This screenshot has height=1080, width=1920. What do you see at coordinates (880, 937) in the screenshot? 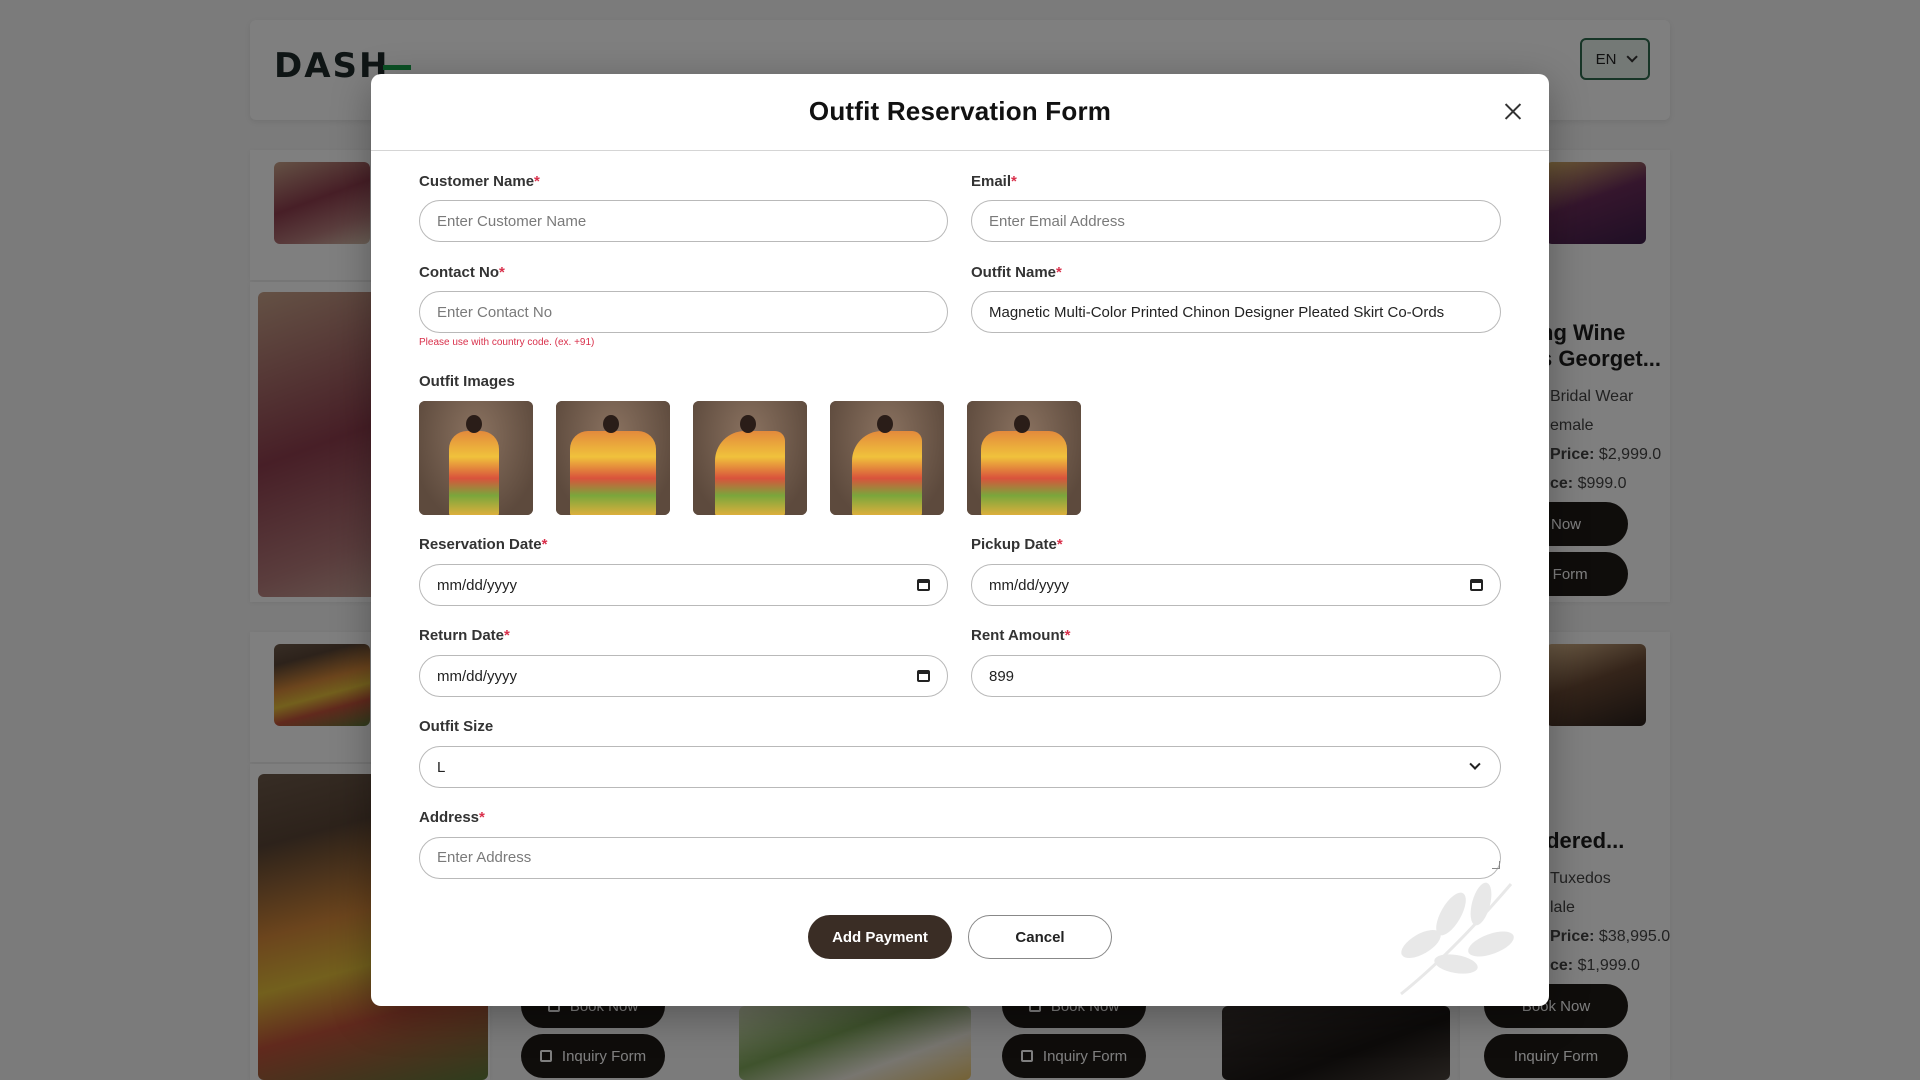
I see `add-payment-button: Add Payment` at bounding box center [880, 937].